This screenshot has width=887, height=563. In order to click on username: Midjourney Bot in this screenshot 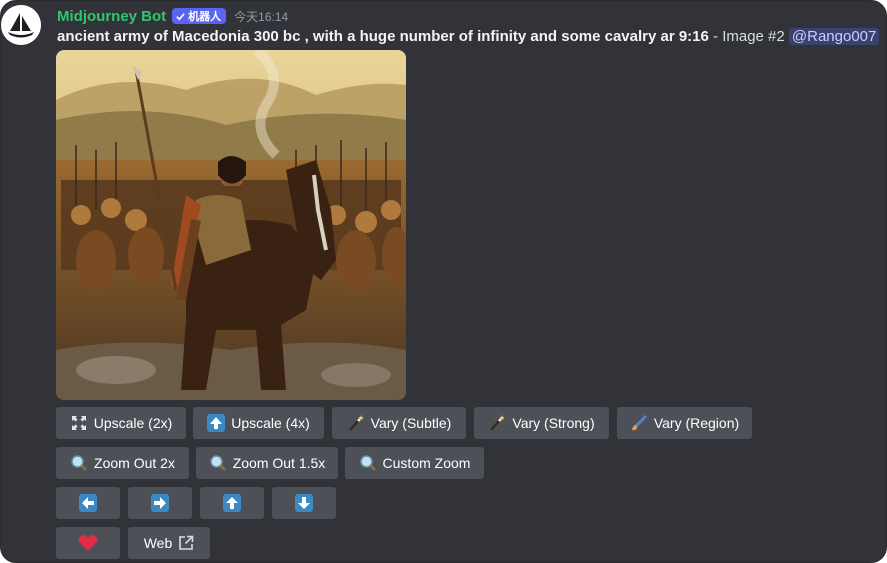, I will do `click(111, 16)`.